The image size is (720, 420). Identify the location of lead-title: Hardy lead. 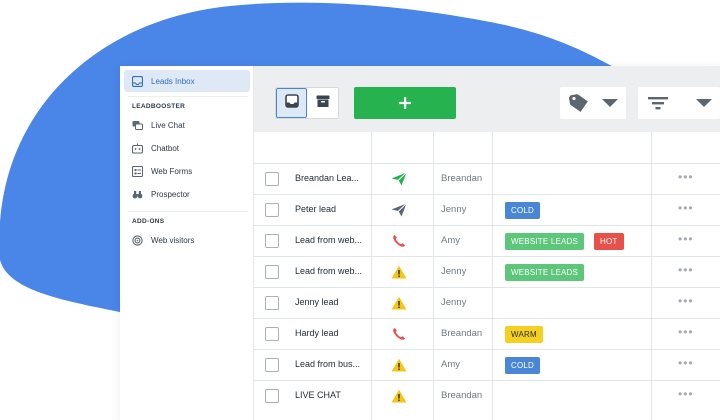
(317, 333).